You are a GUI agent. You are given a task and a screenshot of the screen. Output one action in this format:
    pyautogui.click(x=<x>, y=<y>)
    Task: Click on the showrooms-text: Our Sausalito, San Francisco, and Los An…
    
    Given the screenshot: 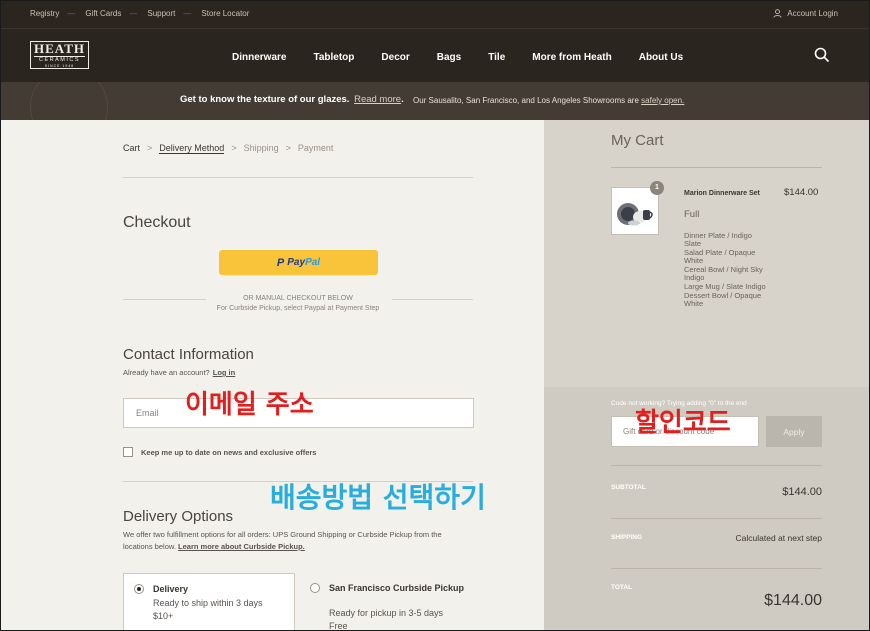 What is the action you would take?
    pyautogui.click(x=526, y=100)
    